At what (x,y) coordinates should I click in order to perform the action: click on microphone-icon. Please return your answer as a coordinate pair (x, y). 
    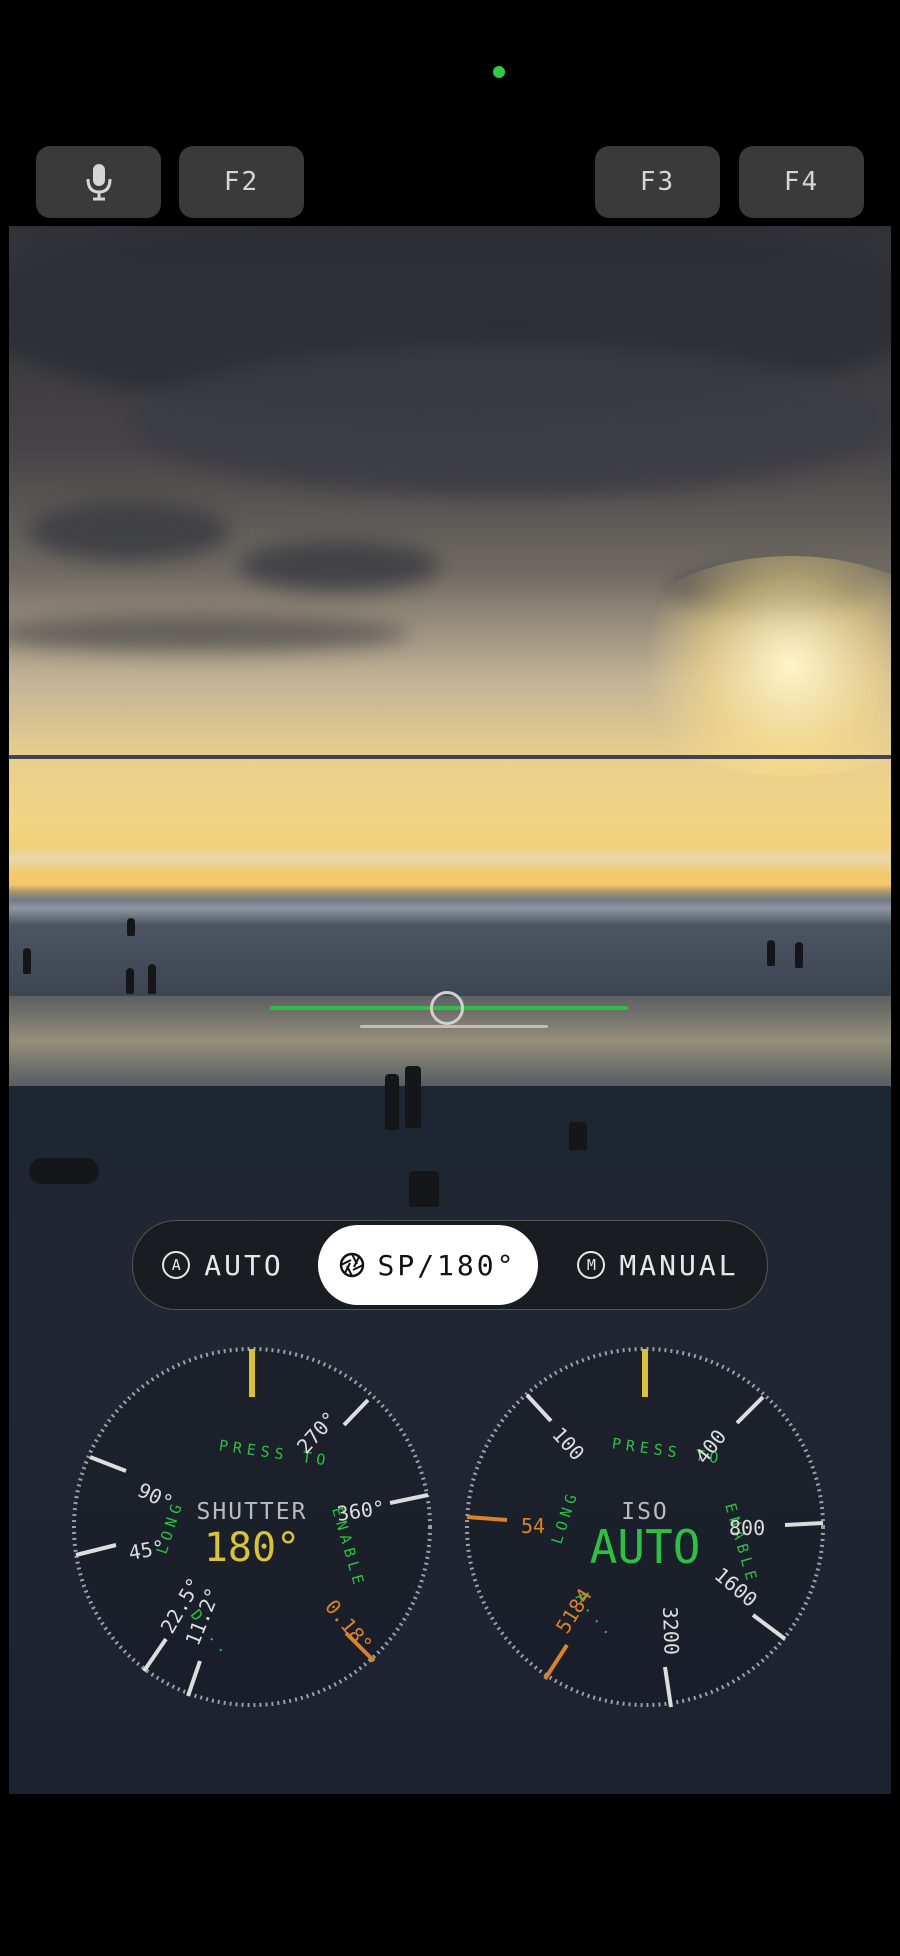
    Looking at the image, I should click on (98, 182).